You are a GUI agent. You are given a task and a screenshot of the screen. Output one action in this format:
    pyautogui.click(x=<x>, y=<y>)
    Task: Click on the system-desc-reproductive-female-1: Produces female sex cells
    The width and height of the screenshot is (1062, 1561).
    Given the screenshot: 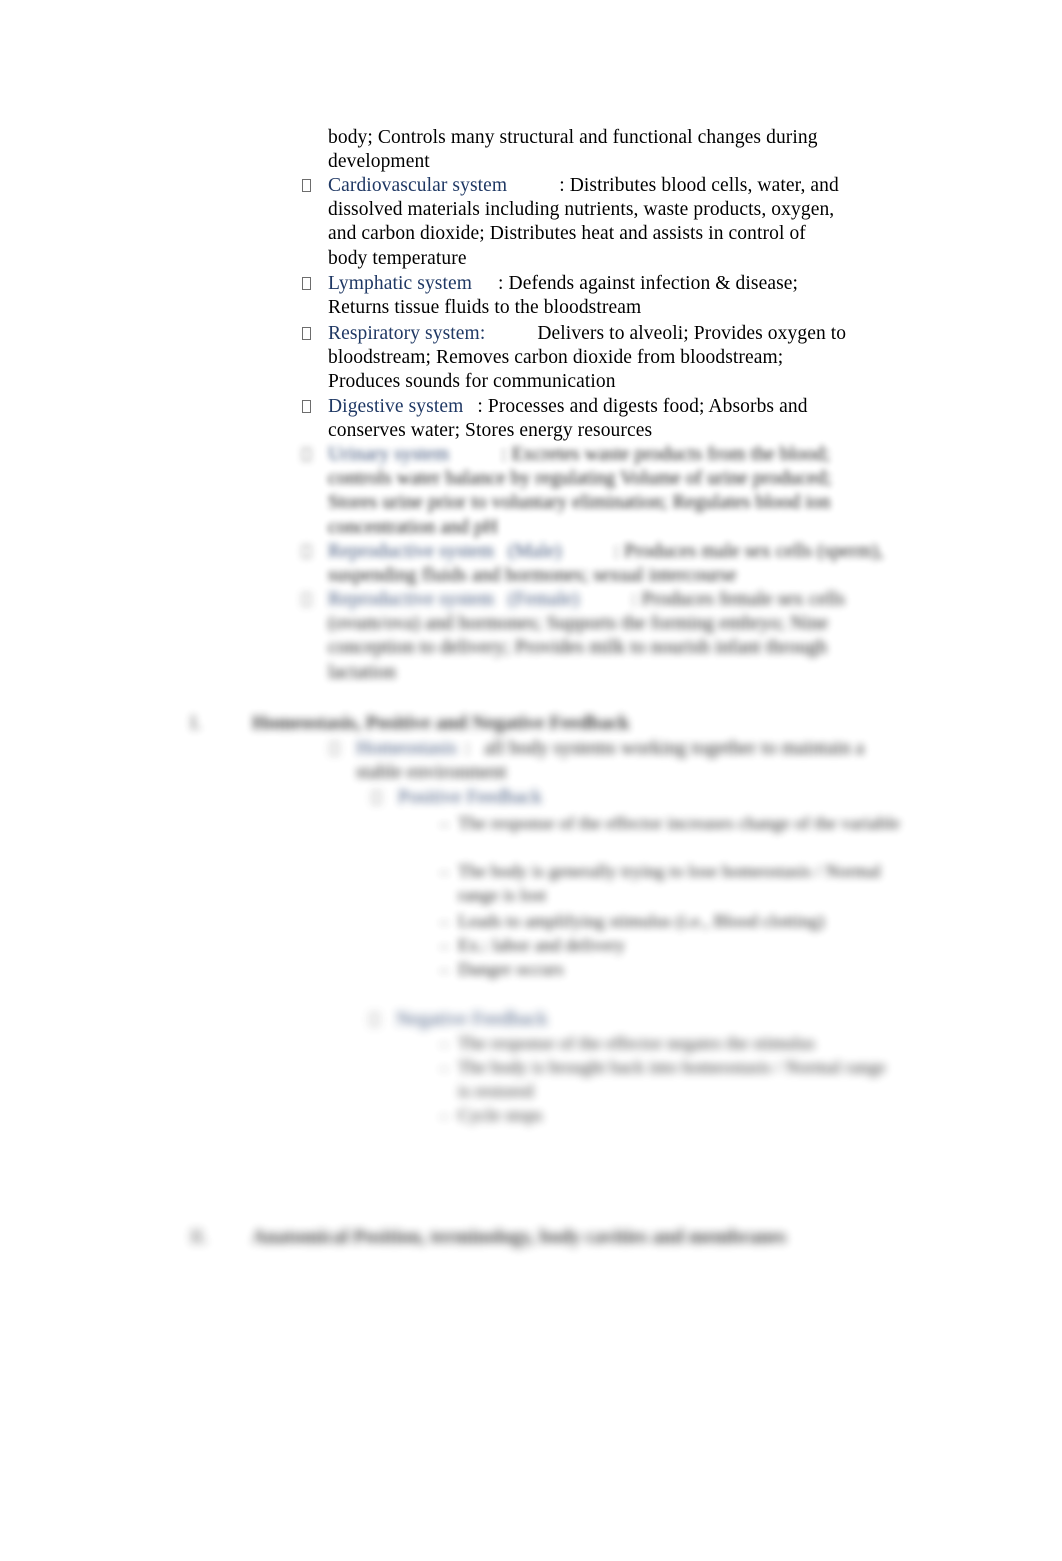 What is the action you would take?
    pyautogui.click(x=743, y=599)
    